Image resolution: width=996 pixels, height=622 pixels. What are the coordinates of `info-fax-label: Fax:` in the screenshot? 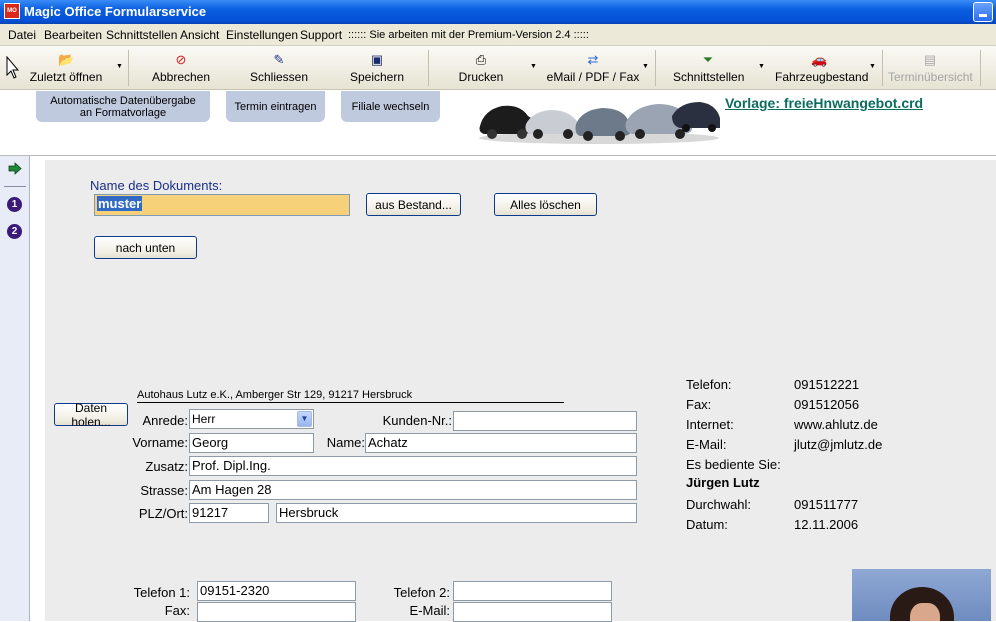 It's located at (699, 404).